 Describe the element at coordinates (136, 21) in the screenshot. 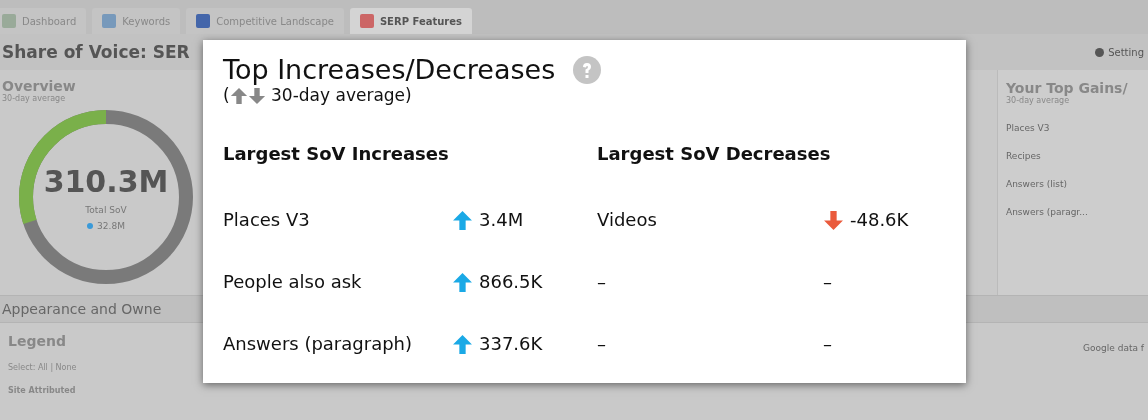

I see `tab: Keywords` at that location.